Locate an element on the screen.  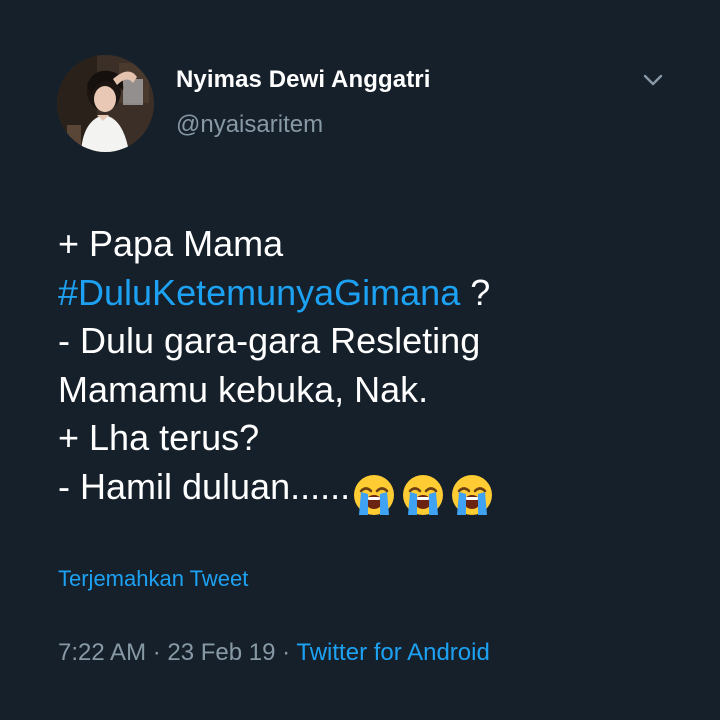
tweet-source-link: Twitter for Android is located at coordinates (392, 652).